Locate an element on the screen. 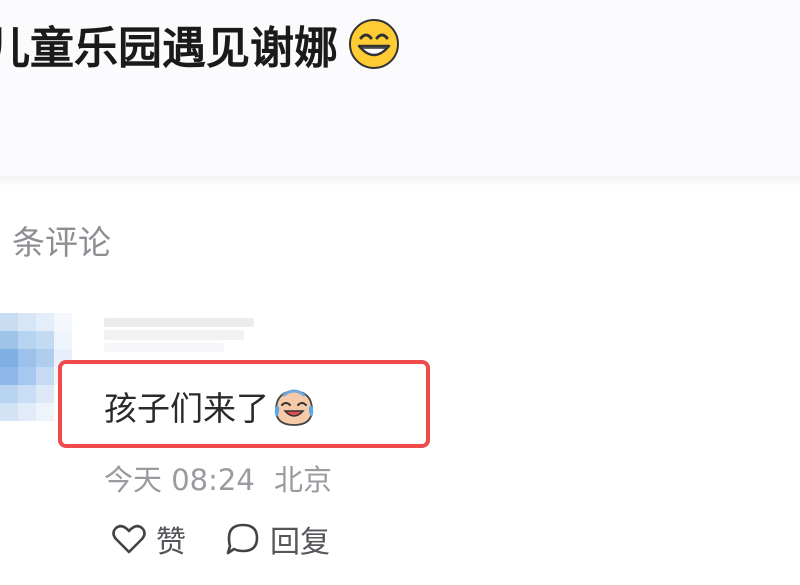 This screenshot has width=800, height=585. like-button: 赞 is located at coordinates (147, 539).